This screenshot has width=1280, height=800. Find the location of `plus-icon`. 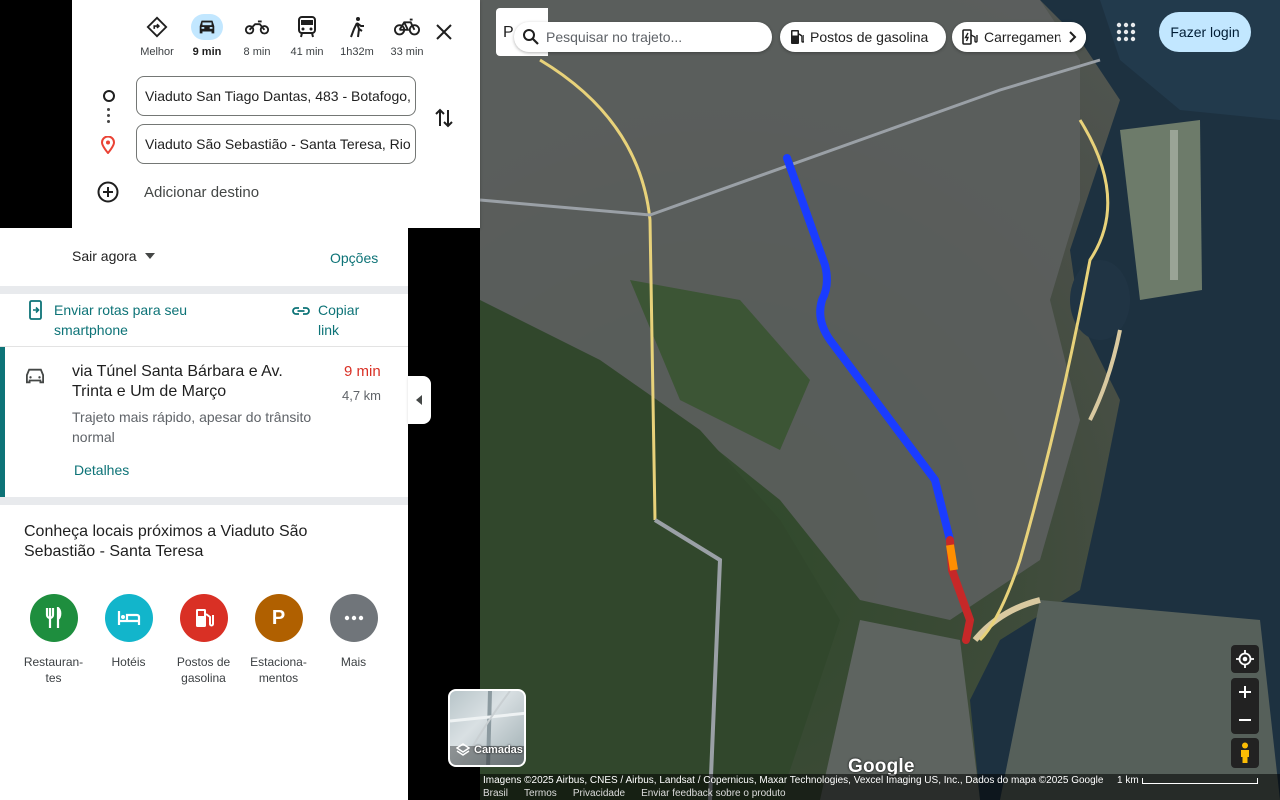

plus-icon is located at coordinates (1245, 692).